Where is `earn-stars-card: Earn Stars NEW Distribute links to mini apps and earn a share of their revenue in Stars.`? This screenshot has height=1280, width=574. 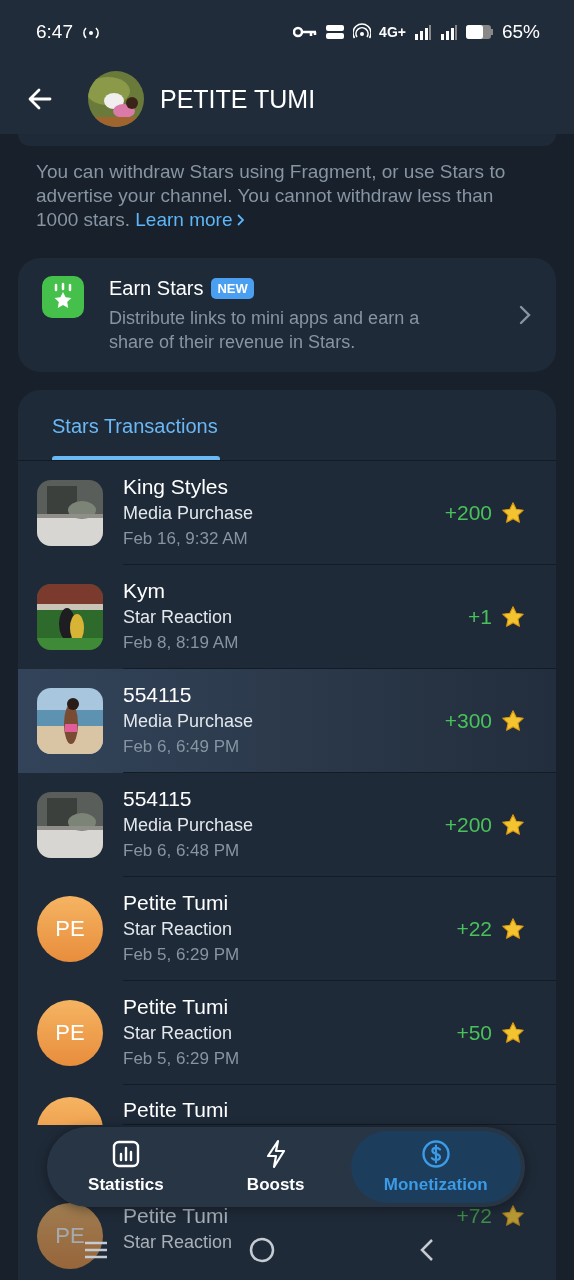
earn-stars-card: Earn Stars NEW Distribute links to mini apps and earn a share of their revenue in Stars. is located at coordinates (287, 315).